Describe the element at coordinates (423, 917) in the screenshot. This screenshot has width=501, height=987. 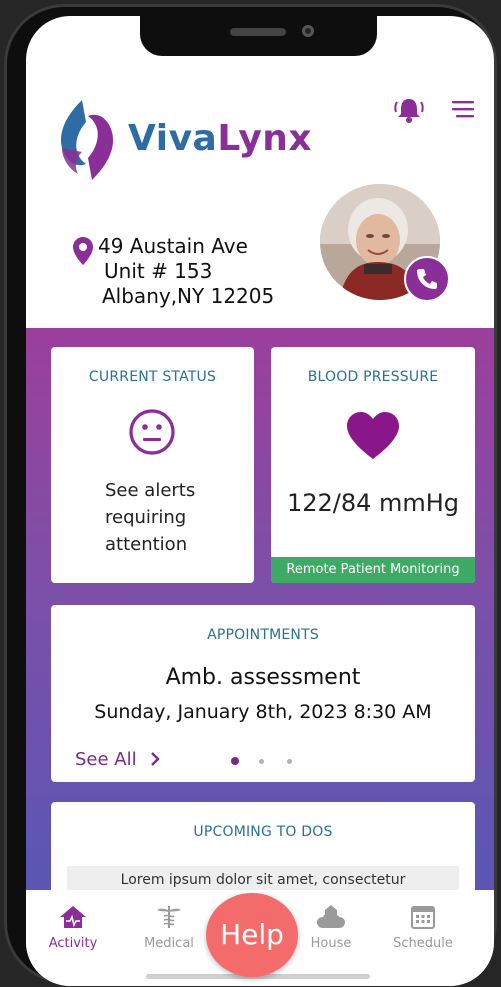
I see `calendar-icon` at that location.